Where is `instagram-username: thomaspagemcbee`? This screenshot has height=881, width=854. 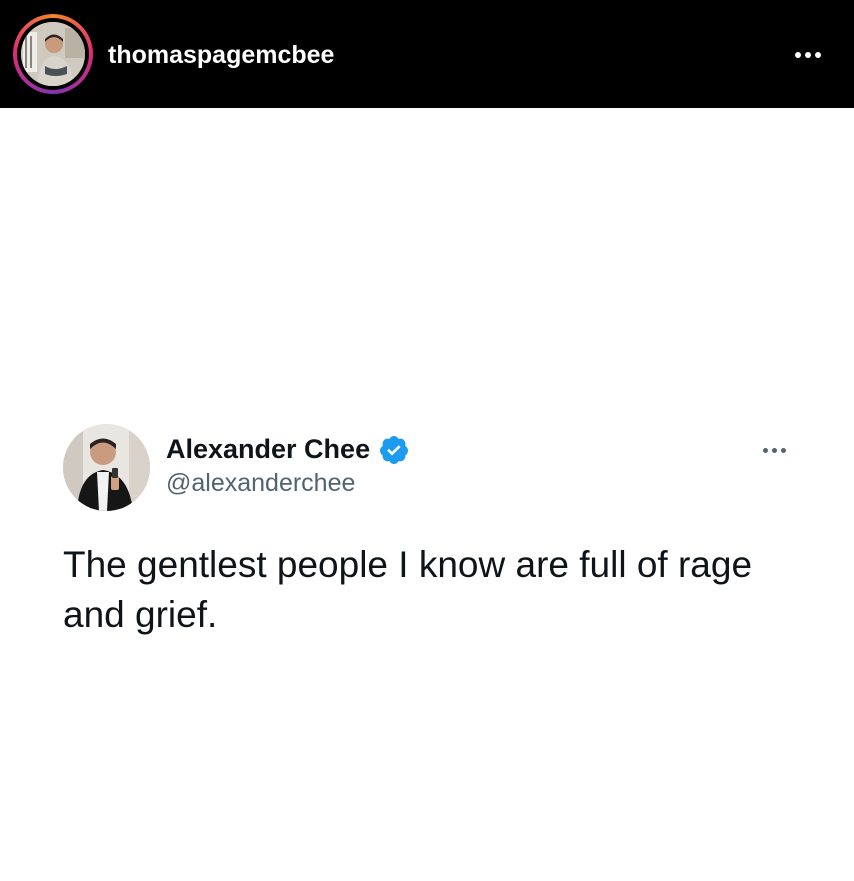 instagram-username: thomaspagemcbee is located at coordinates (221, 55).